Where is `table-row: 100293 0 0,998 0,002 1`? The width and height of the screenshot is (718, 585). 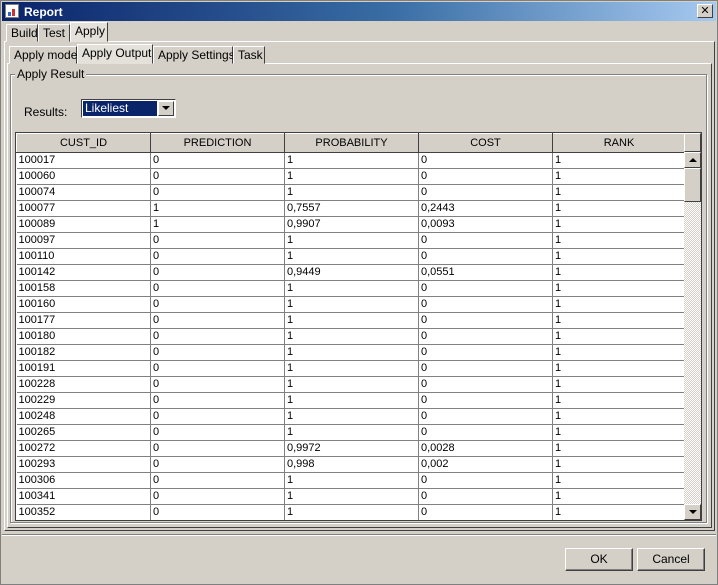
table-row: 100293 0 0,998 0,002 1 is located at coordinates (351, 464).